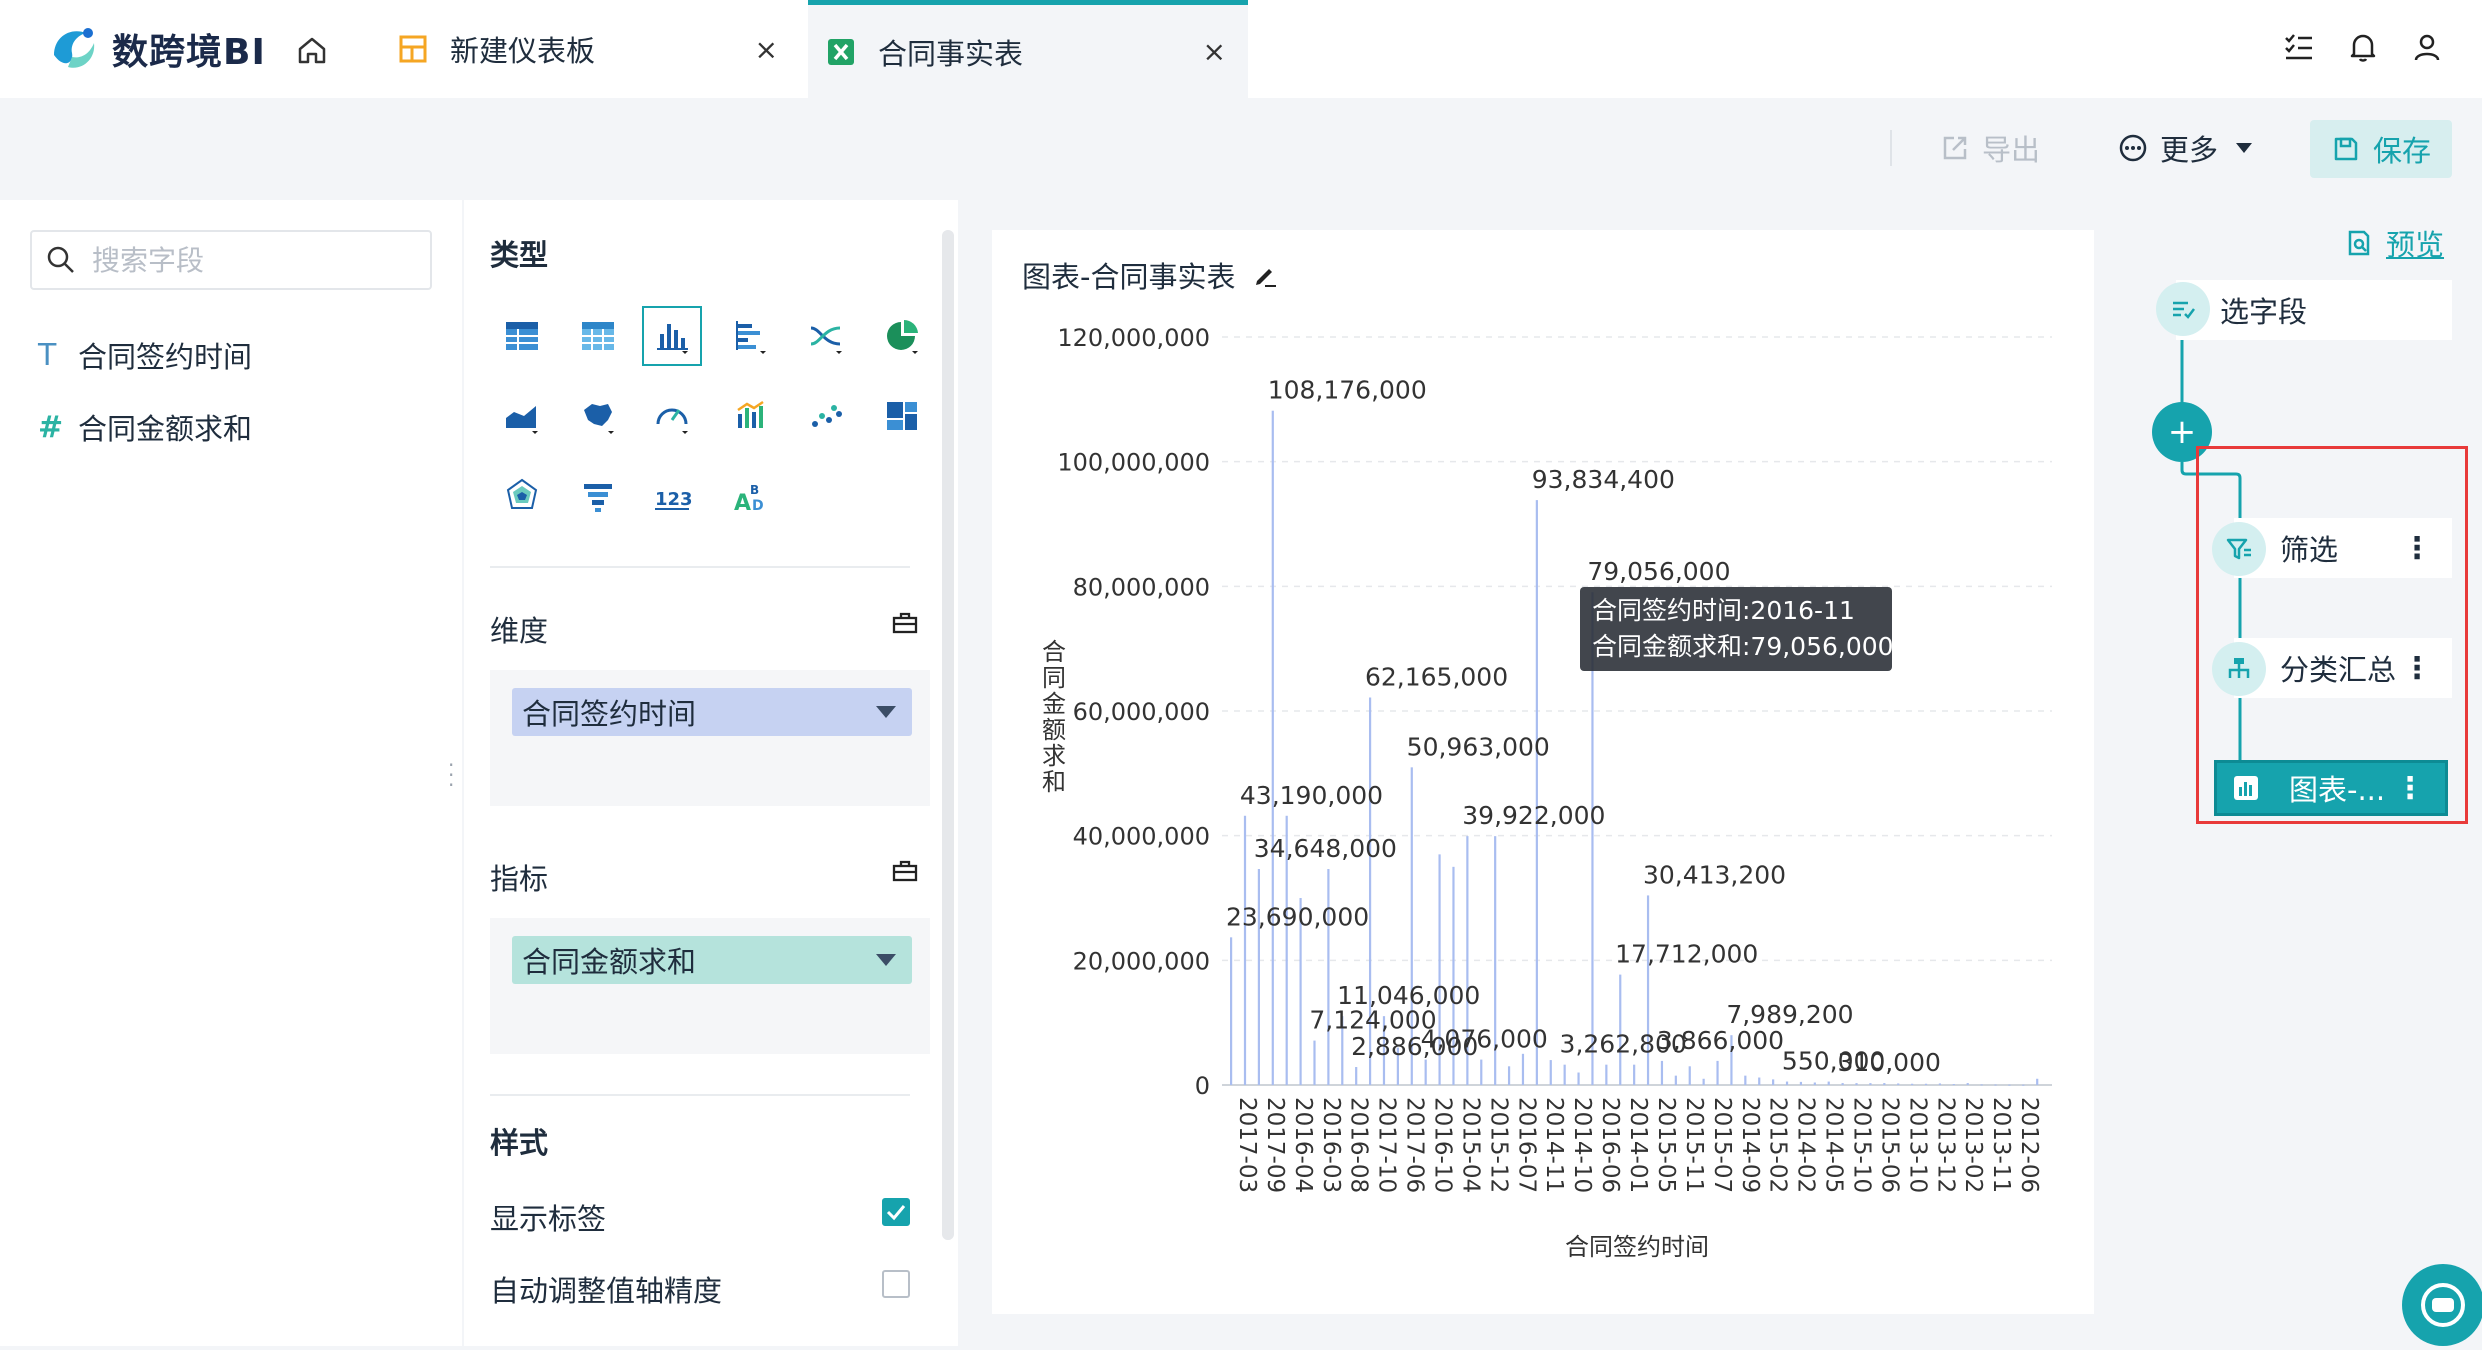  Describe the element at coordinates (145, 355) in the screenshot. I see `field-item-contract-time: T 合同签约时间` at that location.